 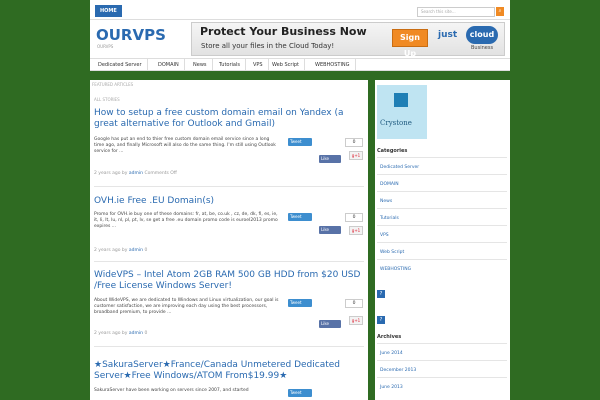 I want to click on banner-signup-button: Sign Up, so click(x=410, y=43).